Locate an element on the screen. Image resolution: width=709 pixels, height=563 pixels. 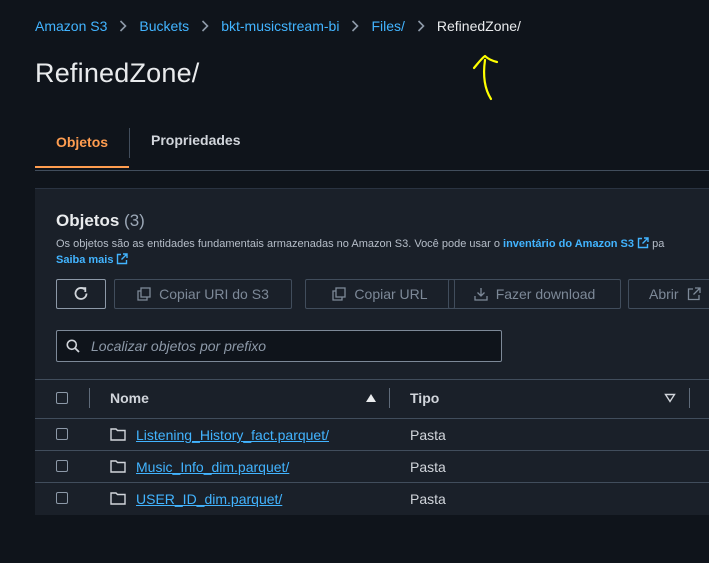
tab-divider is located at coordinates (129, 143).